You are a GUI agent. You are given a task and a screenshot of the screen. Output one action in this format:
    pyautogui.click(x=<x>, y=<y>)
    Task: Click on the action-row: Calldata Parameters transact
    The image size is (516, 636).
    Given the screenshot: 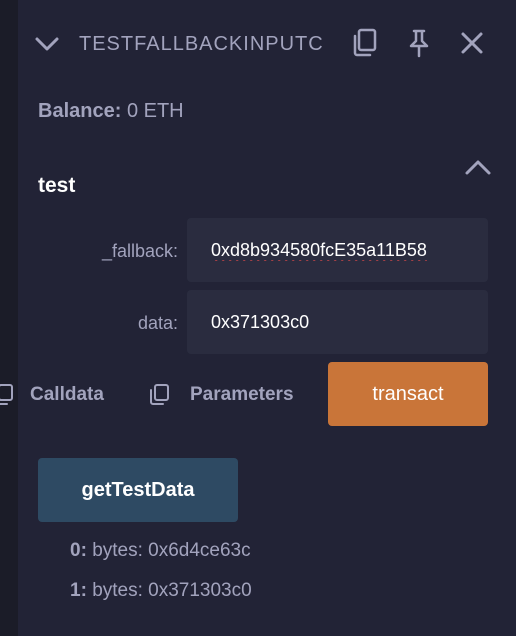 What is the action you would take?
    pyautogui.click(x=258, y=394)
    